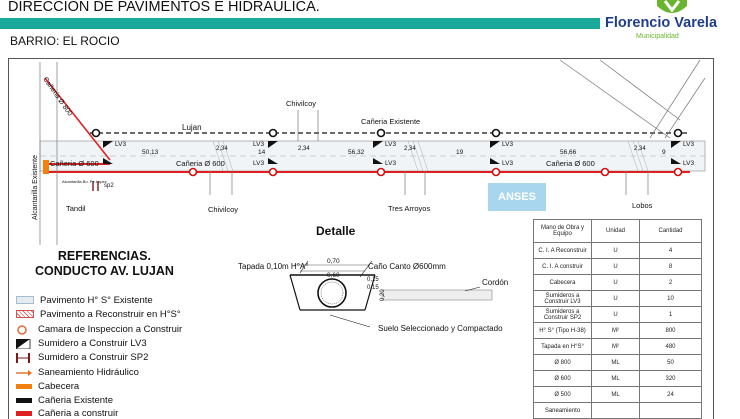 This screenshot has height=419, width=740. Describe the element at coordinates (670, 378) in the screenshot. I see `table-cell: 320` at that location.